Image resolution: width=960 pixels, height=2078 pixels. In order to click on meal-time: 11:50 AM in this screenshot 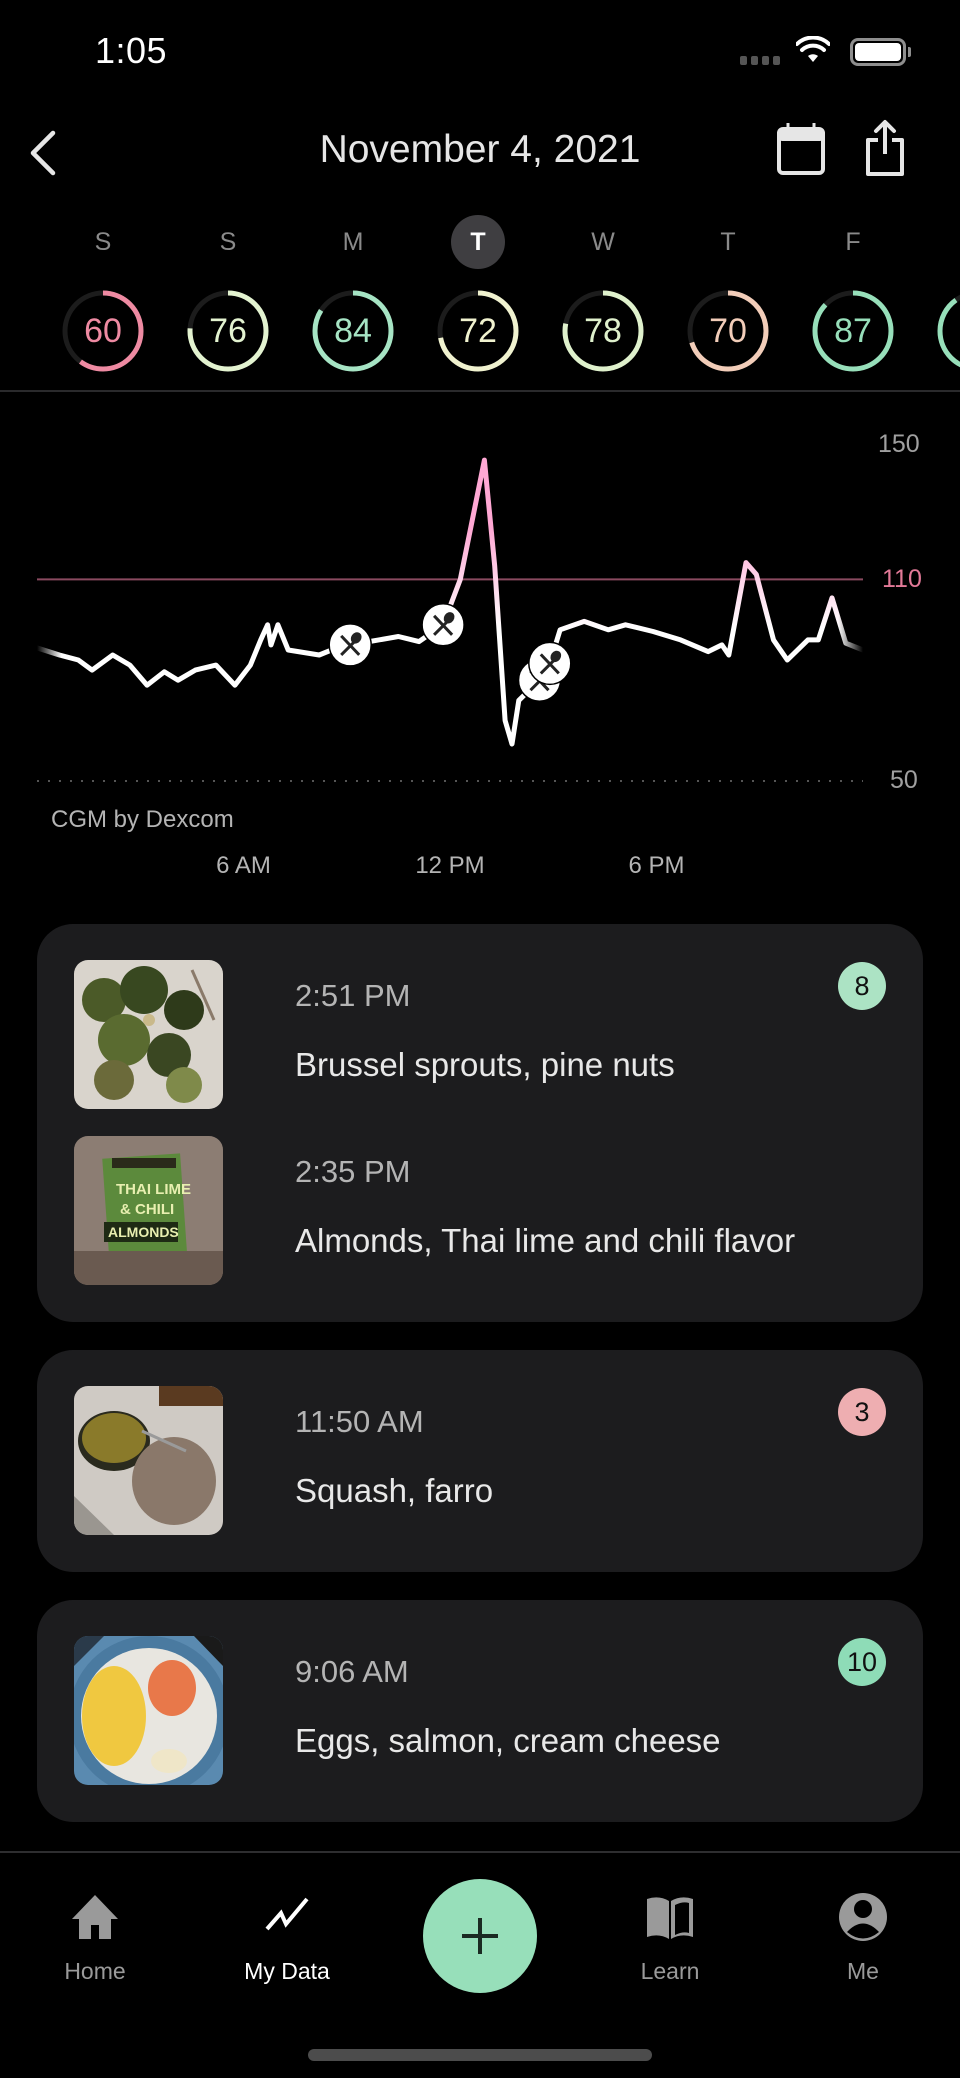, I will do `click(359, 1421)`.